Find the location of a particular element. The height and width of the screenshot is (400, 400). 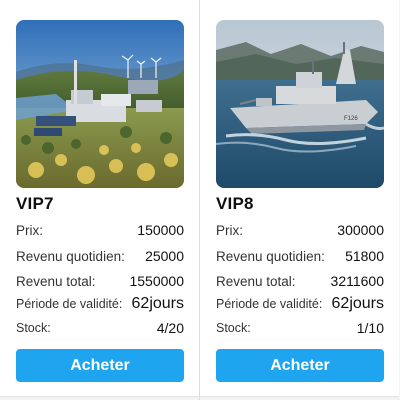

price-row: Prix: 300000 is located at coordinates (300, 230).